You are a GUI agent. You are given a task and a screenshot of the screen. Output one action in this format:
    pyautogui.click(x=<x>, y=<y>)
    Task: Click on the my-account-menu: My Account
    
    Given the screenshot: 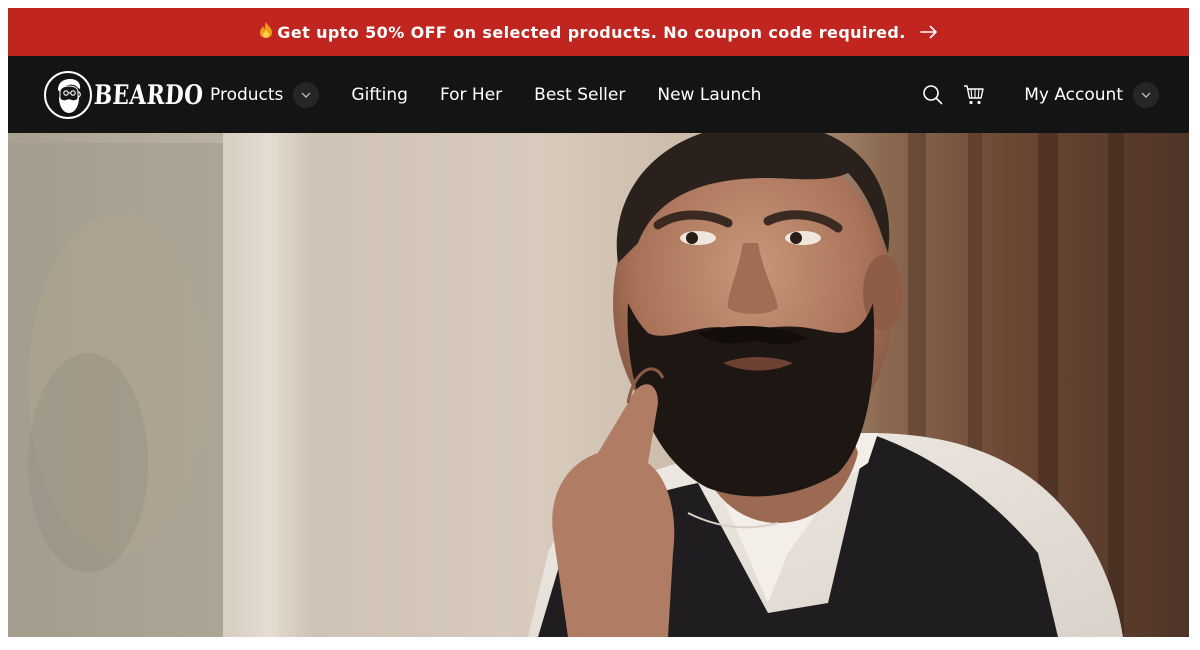 What is the action you would take?
    pyautogui.click(x=1091, y=94)
    